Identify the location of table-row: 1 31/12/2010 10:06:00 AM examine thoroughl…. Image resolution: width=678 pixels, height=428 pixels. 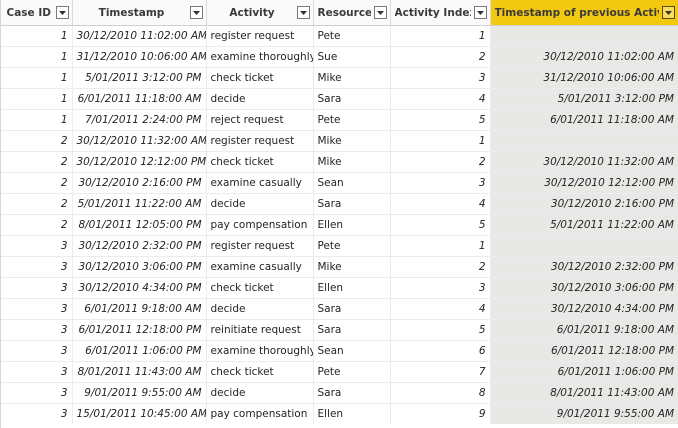
(339, 57).